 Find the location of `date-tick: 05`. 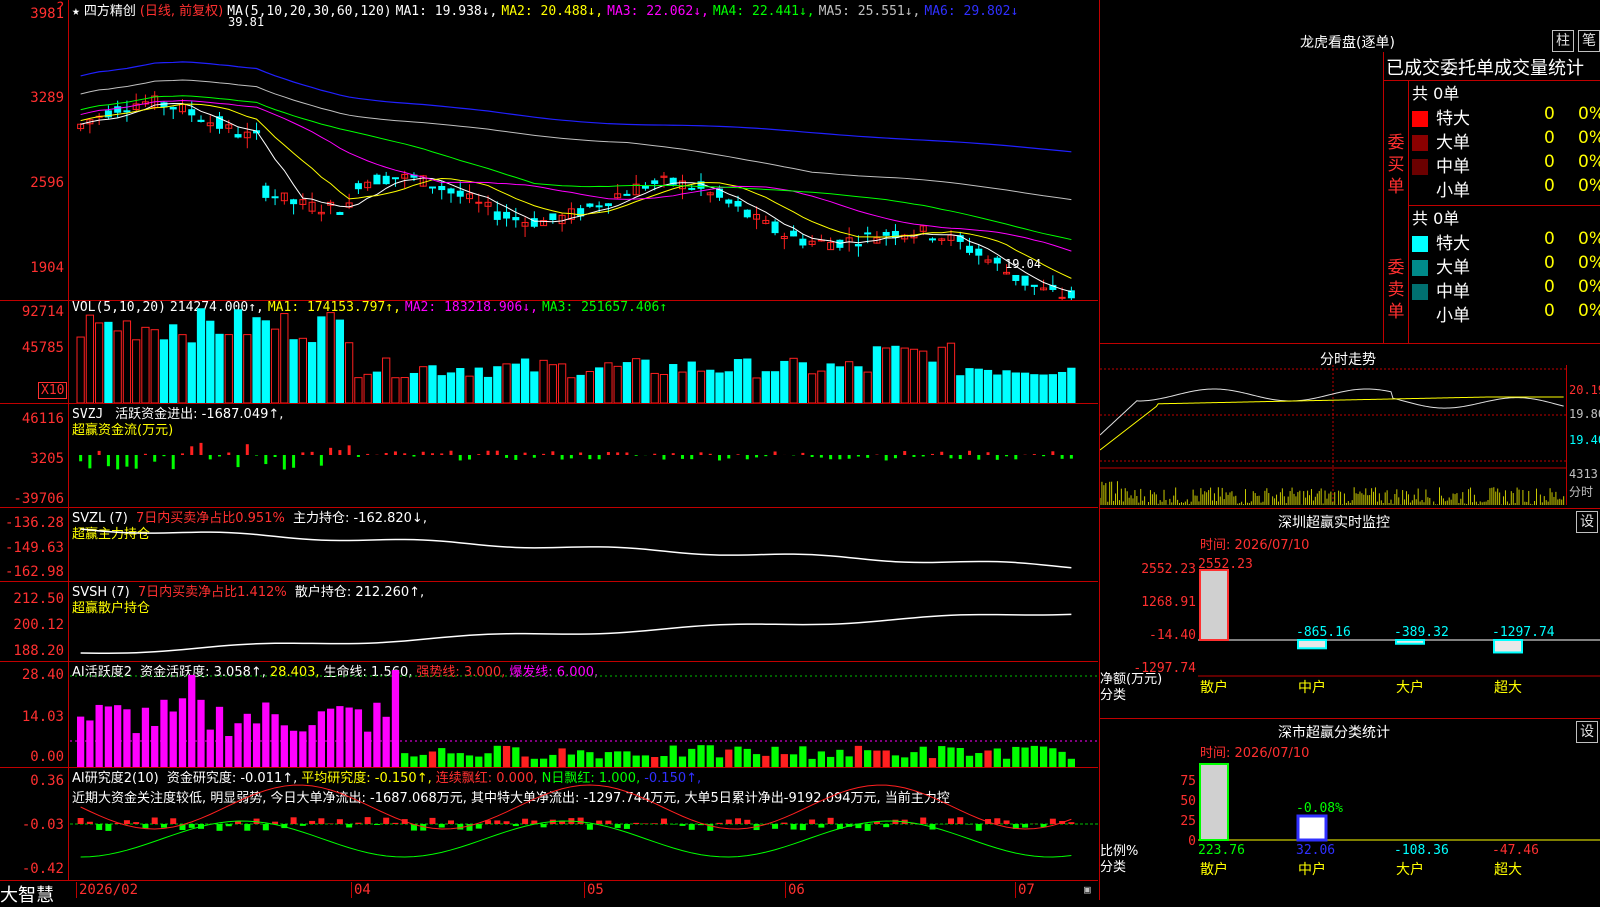

date-tick: 05 is located at coordinates (594, 890).